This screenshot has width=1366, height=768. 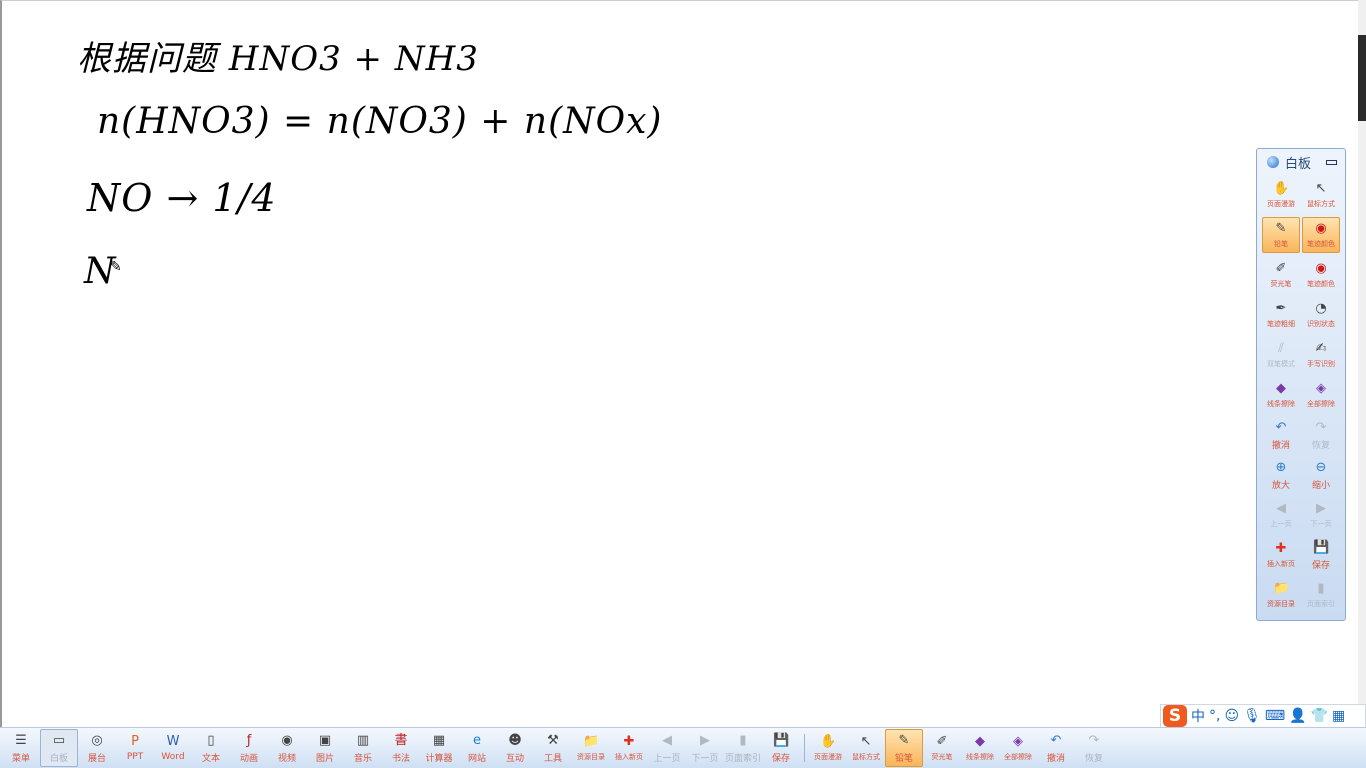 What do you see at coordinates (1281, 475) in the screenshot?
I see `panel-zoom-in-button: ⊕ 放大` at bounding box center [1281, 475].